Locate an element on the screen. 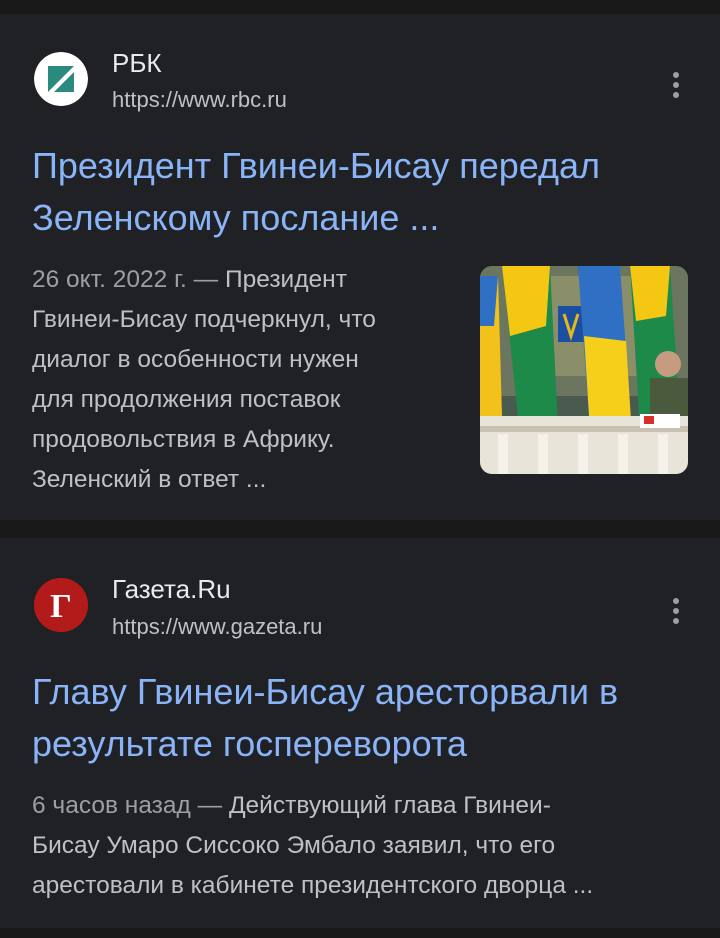  gazeta-logo-icon: Г is located at coordinates (61, 605).